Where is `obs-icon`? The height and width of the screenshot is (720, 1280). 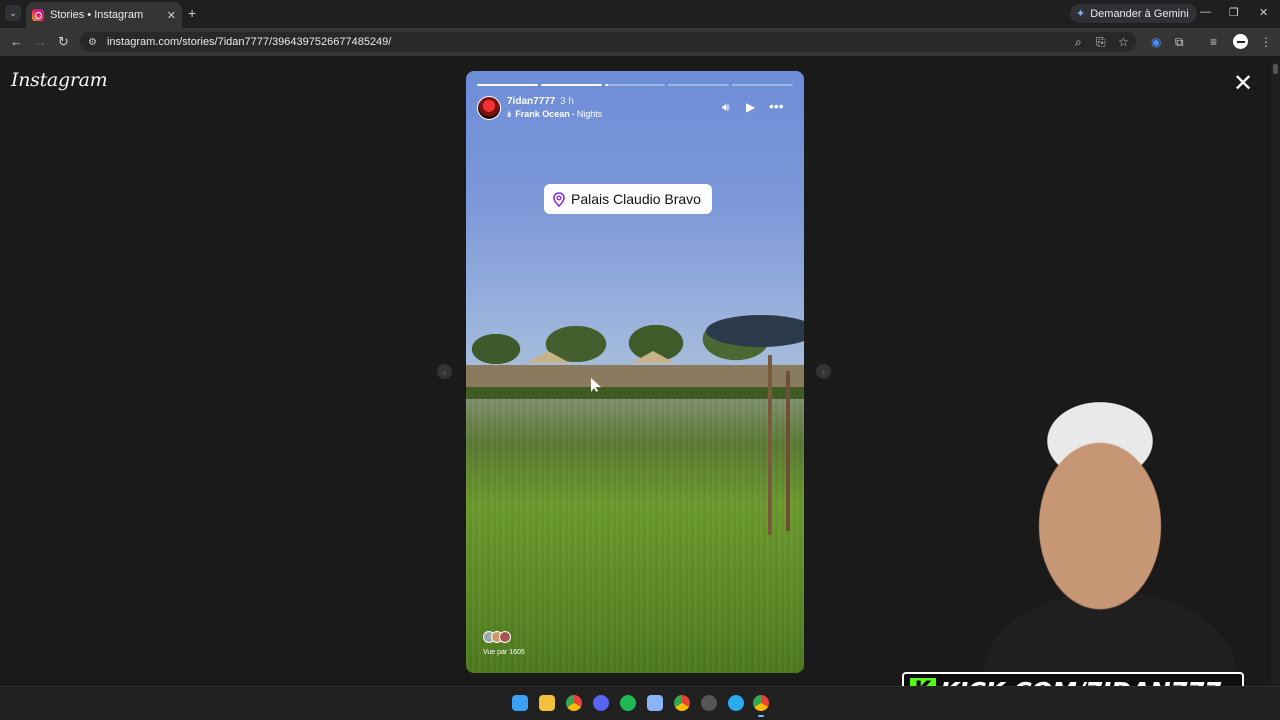
obs-icon is located at coordinates (709, 703).